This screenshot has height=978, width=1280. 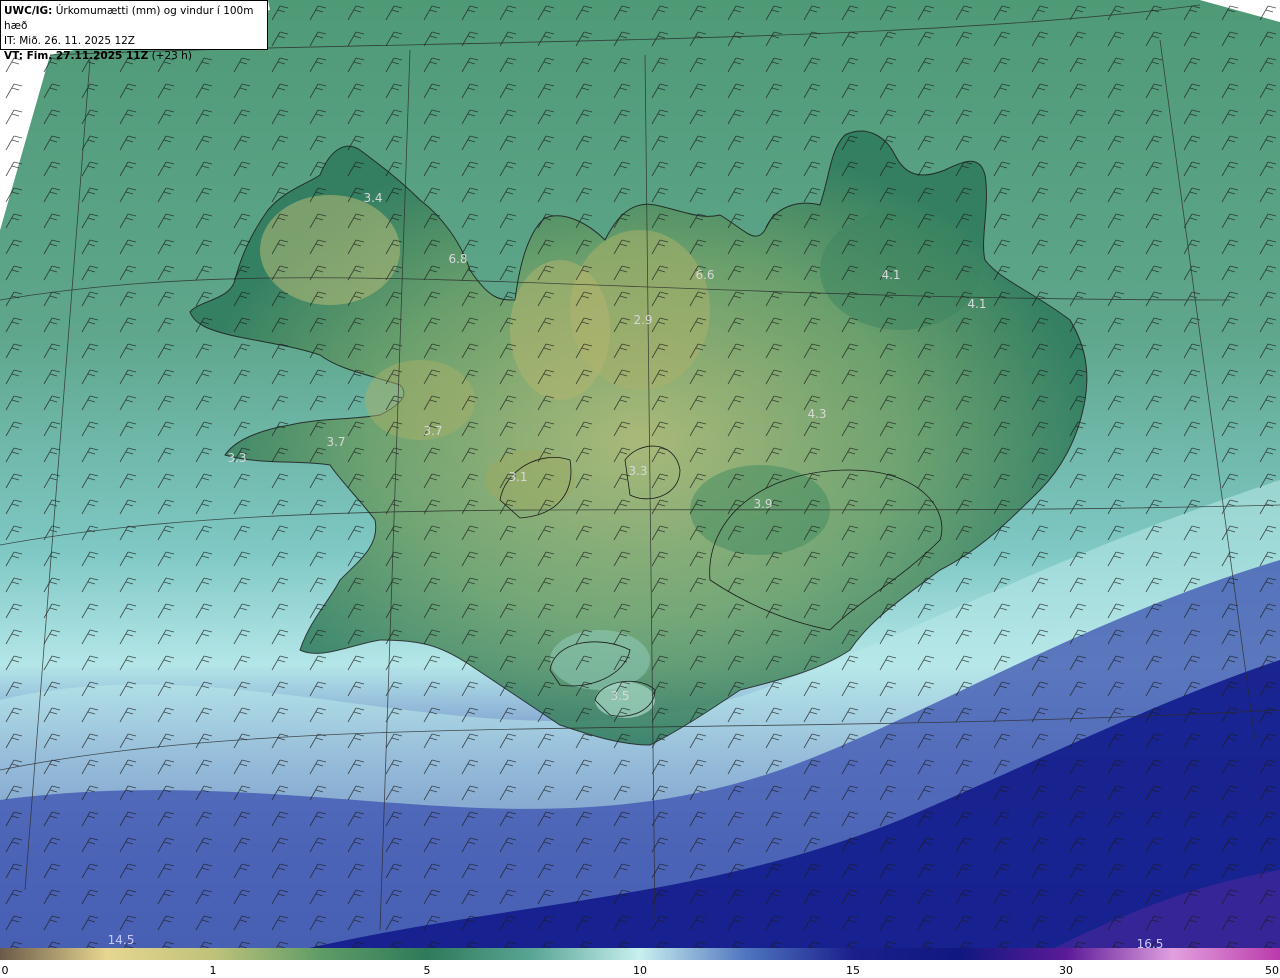 What do you see at coordinates (213, 970) in the screenshot?
I see `colorbar-tick: 1` at bounding box center [213, 970].